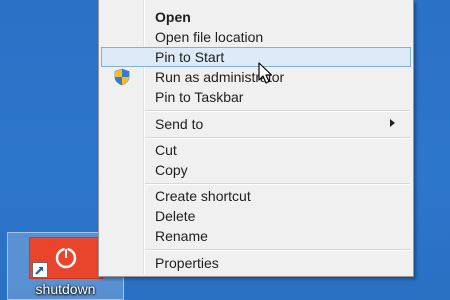 This screenshot has height=300, width=450. I want to click on menu-item-delete: Delete, so click(256, 216).